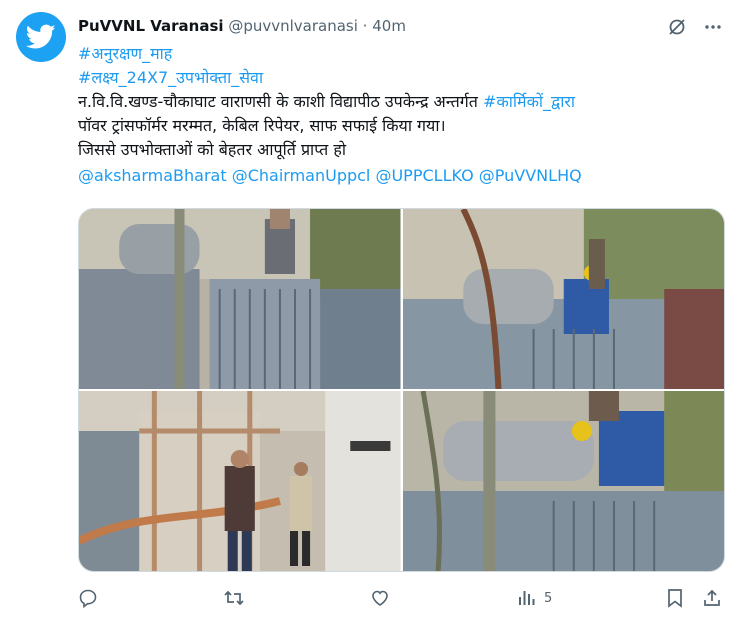 This screenshot has width=745, height=626. I want to click on reply-icon, so click(88, 598).